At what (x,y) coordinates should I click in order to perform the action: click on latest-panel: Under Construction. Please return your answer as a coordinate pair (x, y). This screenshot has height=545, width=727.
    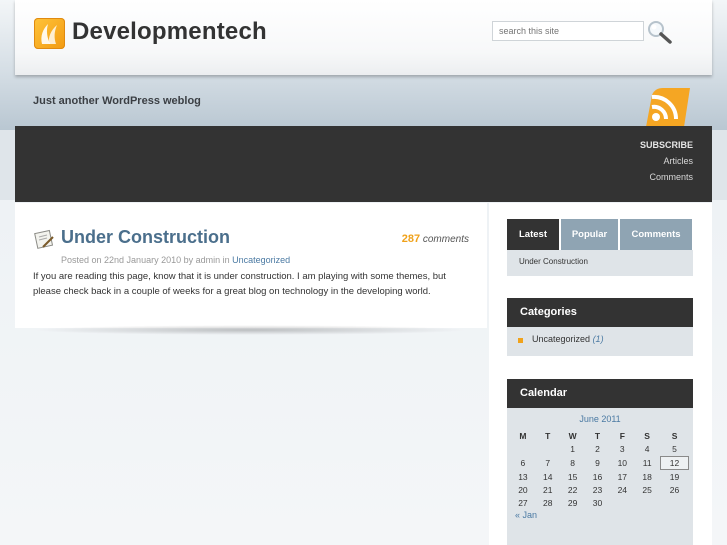
    Looking at the image, I should click on (600, 263).